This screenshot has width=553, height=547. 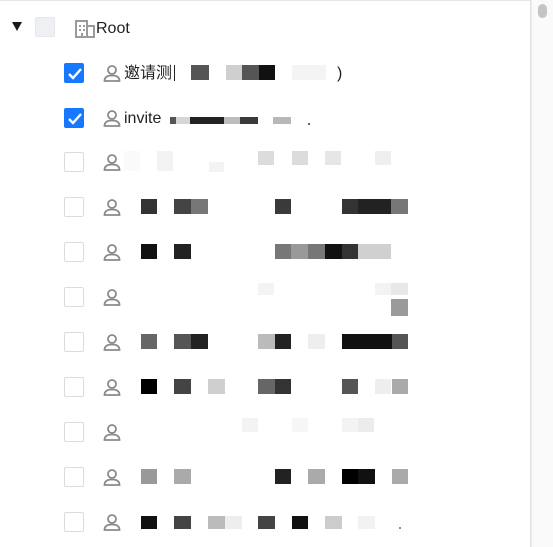 What do you see at coordinates (542, 11) in the screenshot?
I see `scrollbar-thumb` at bounding box center [542, 11].